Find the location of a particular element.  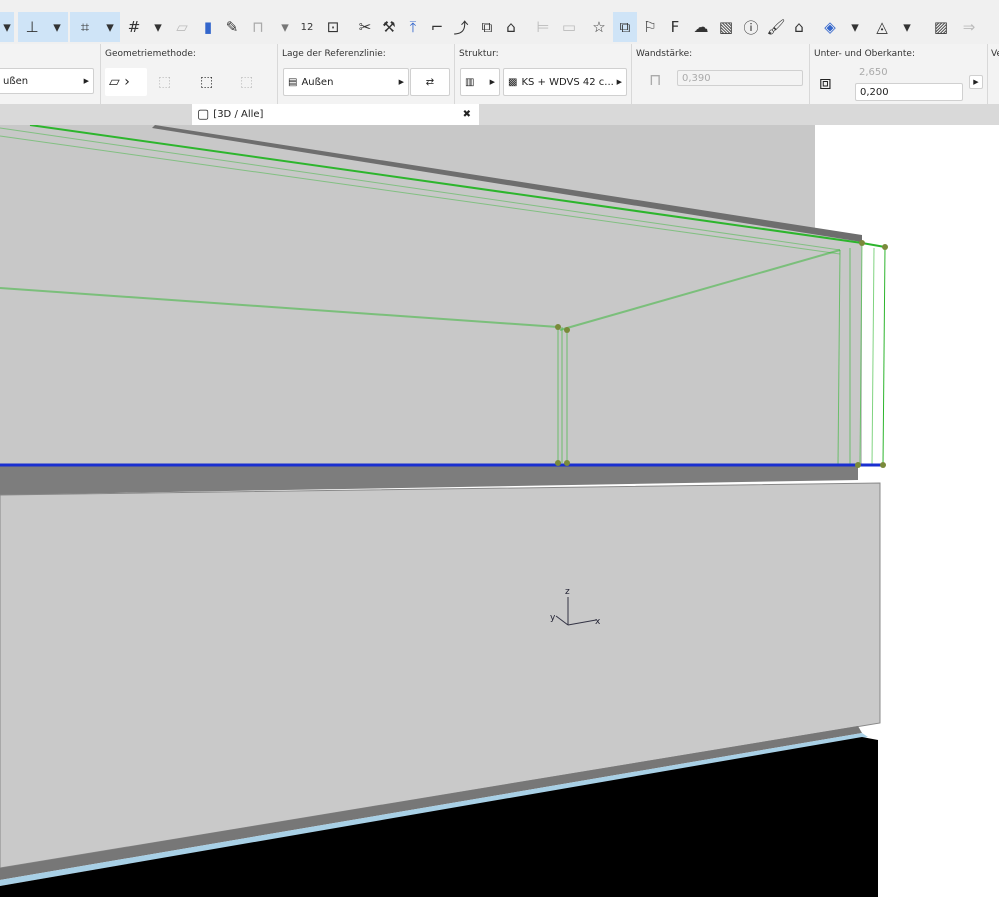

flag-icon: ⚐ is located at coordinates (650, 27).